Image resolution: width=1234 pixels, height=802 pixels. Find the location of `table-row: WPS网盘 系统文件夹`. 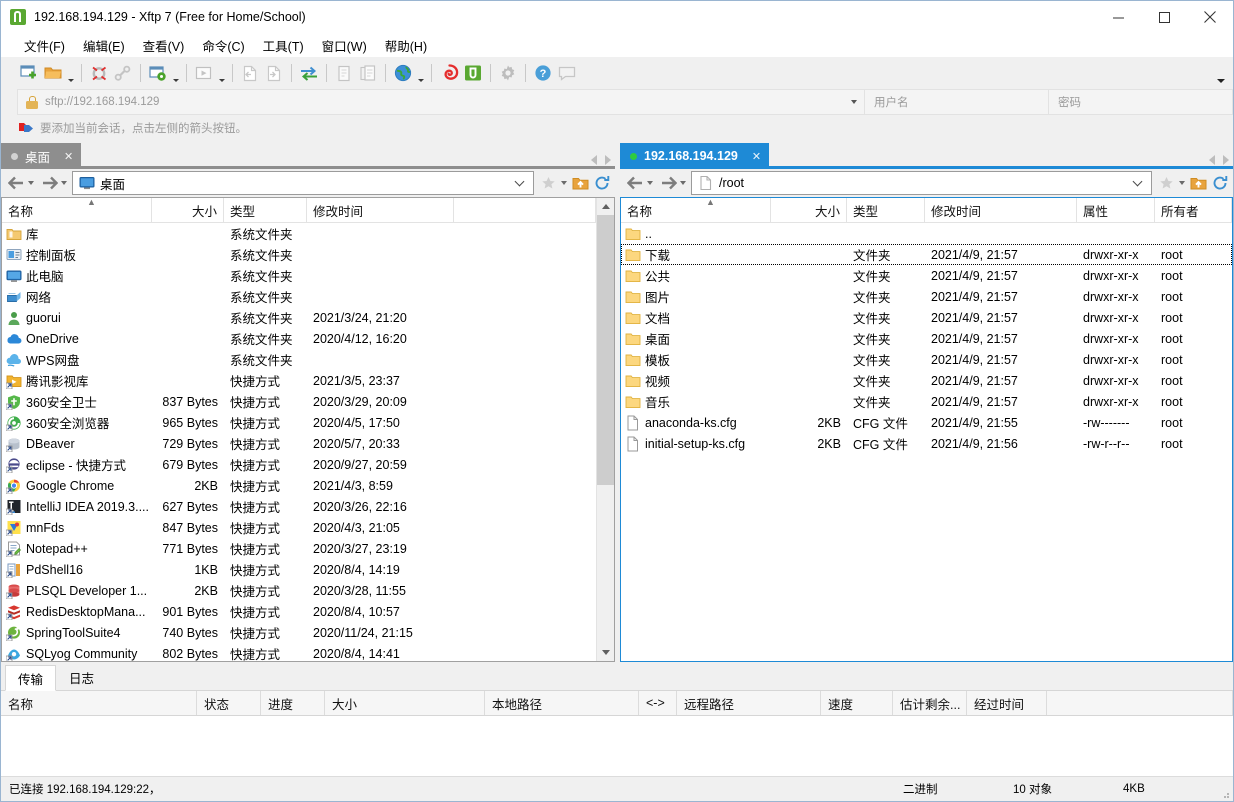

table-row: WPS网盘 系统文件夹 is located at coordinates (299, 359).